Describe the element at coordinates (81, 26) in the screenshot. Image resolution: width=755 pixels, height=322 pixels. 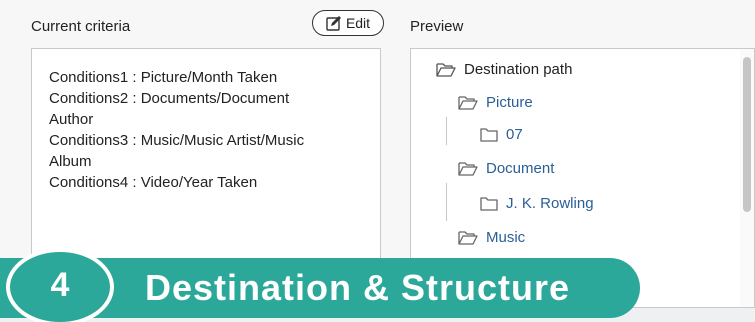
I see `current-criteria-title: Current criteria` at that location.